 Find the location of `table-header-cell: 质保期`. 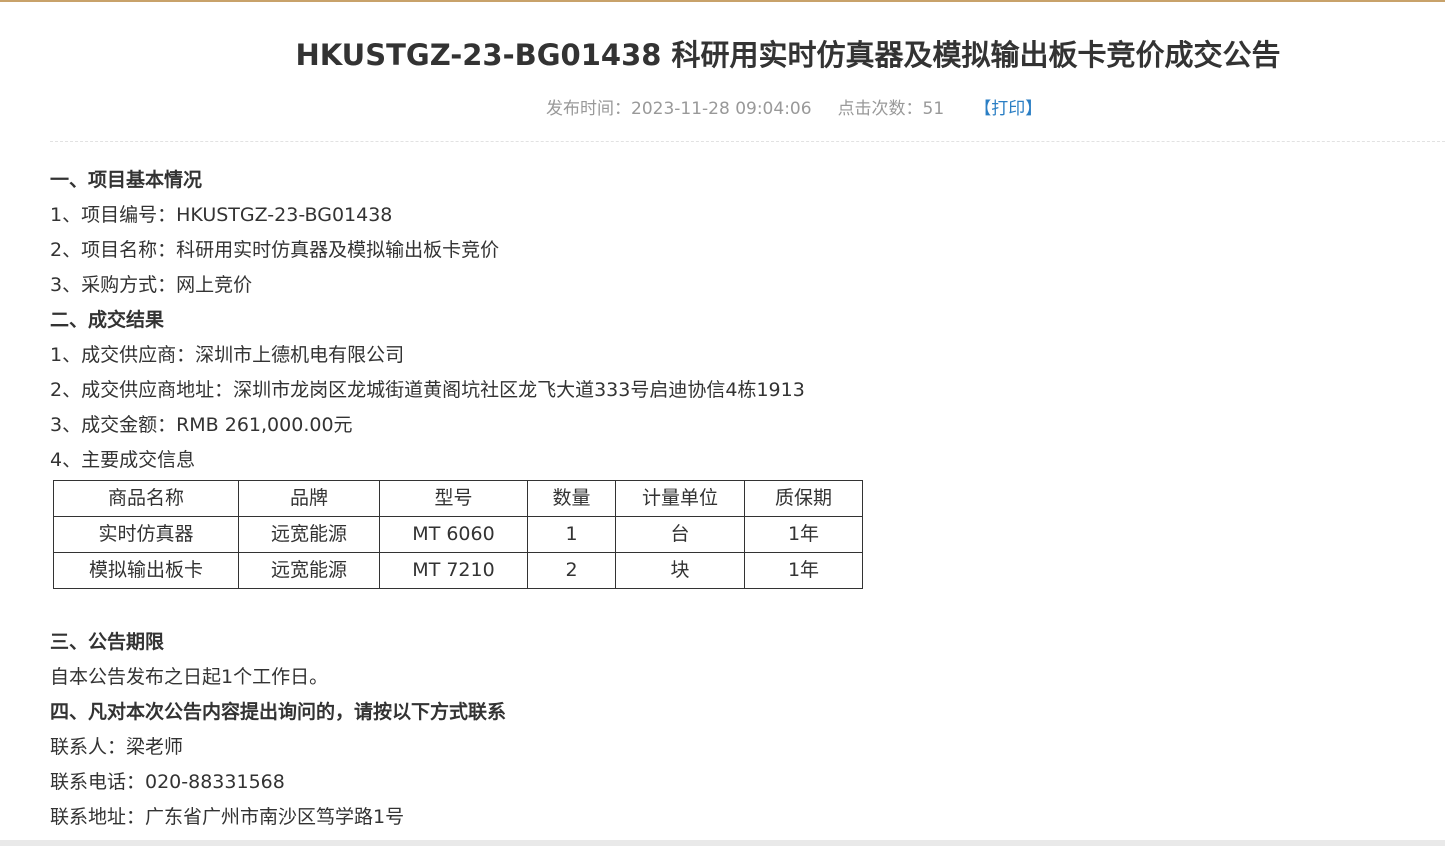

table-header-cell: 质保期 is located at coordinates (803, 498).